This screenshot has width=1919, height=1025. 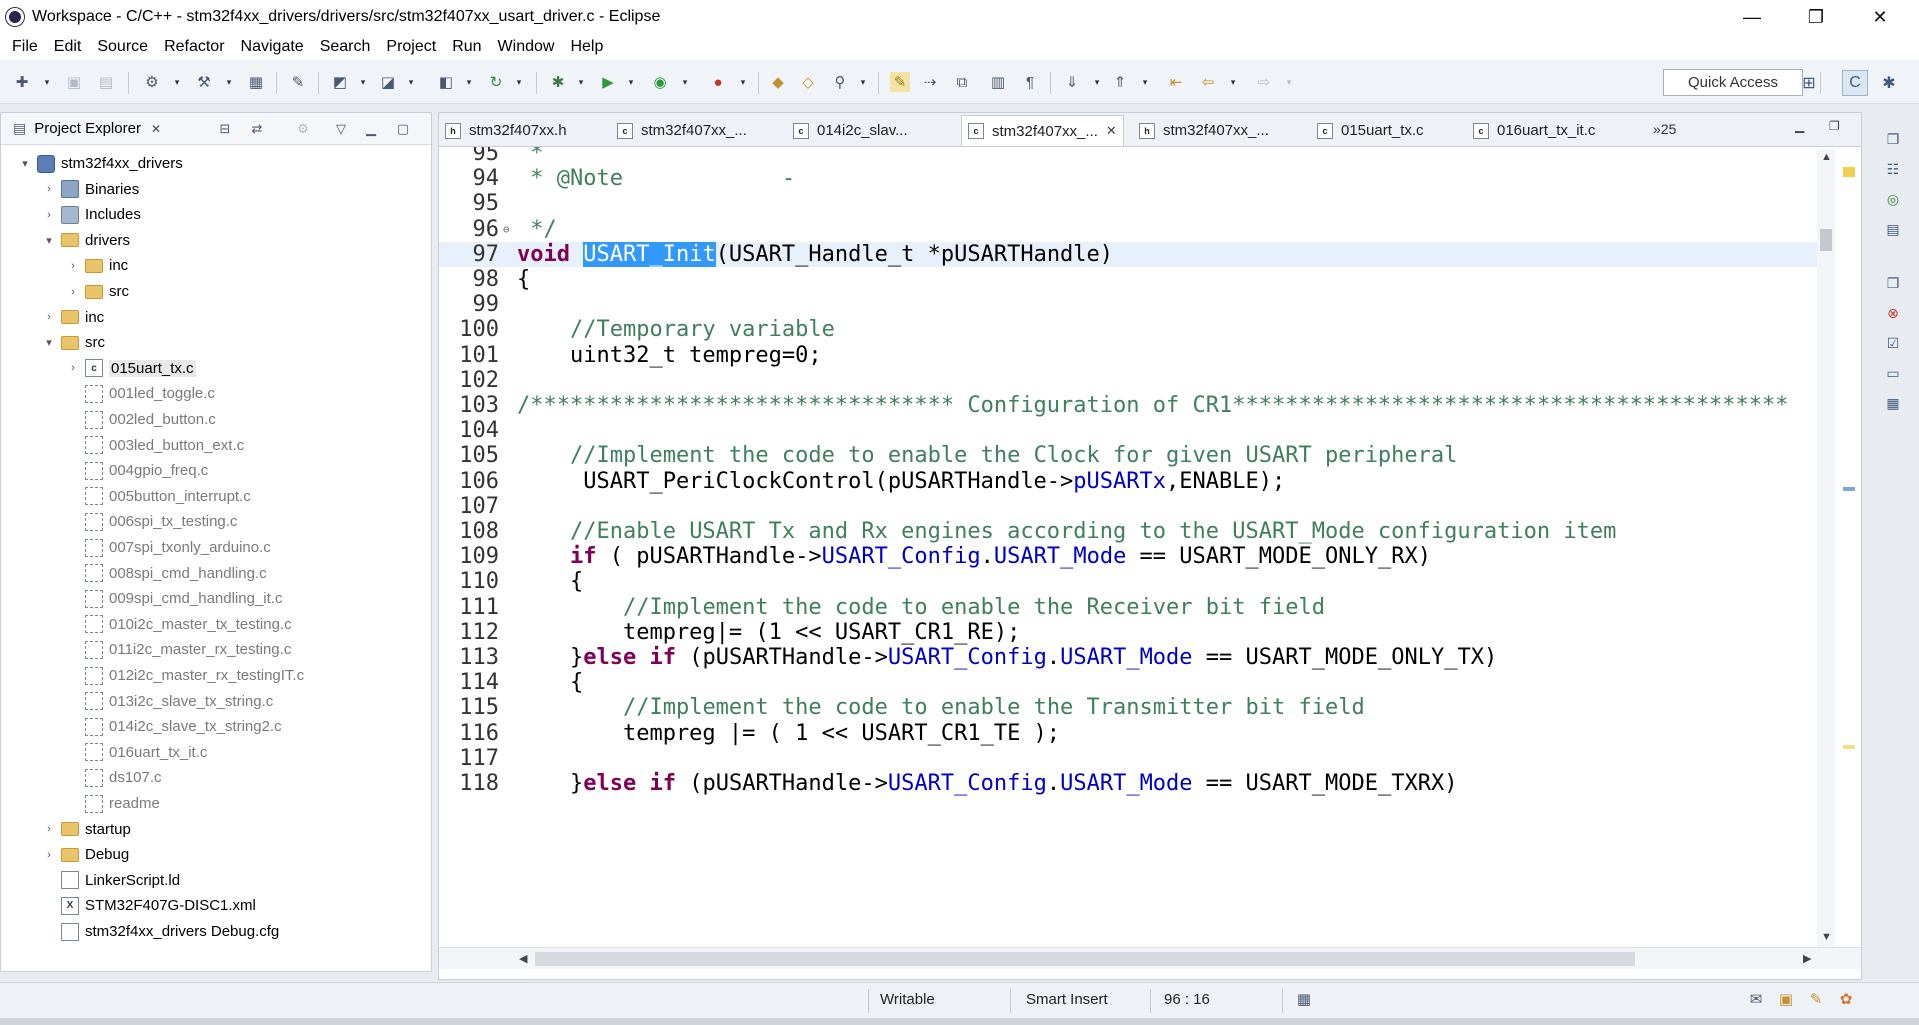 What do you see at coordinates (136, 547) in the screenshot?
I see `tree-item: 007spi_txonly_arduino.c` at bounding box center [136, 547].